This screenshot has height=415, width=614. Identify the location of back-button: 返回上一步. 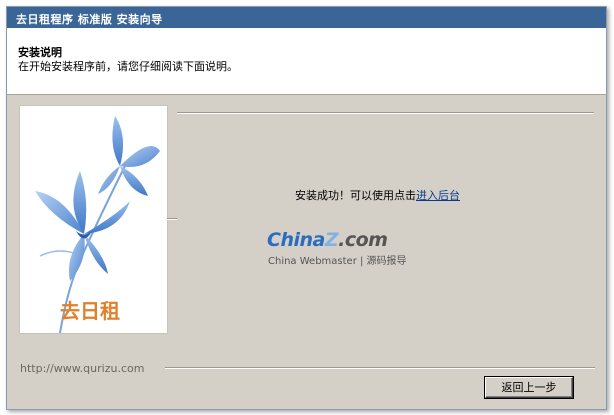
(529, 387).